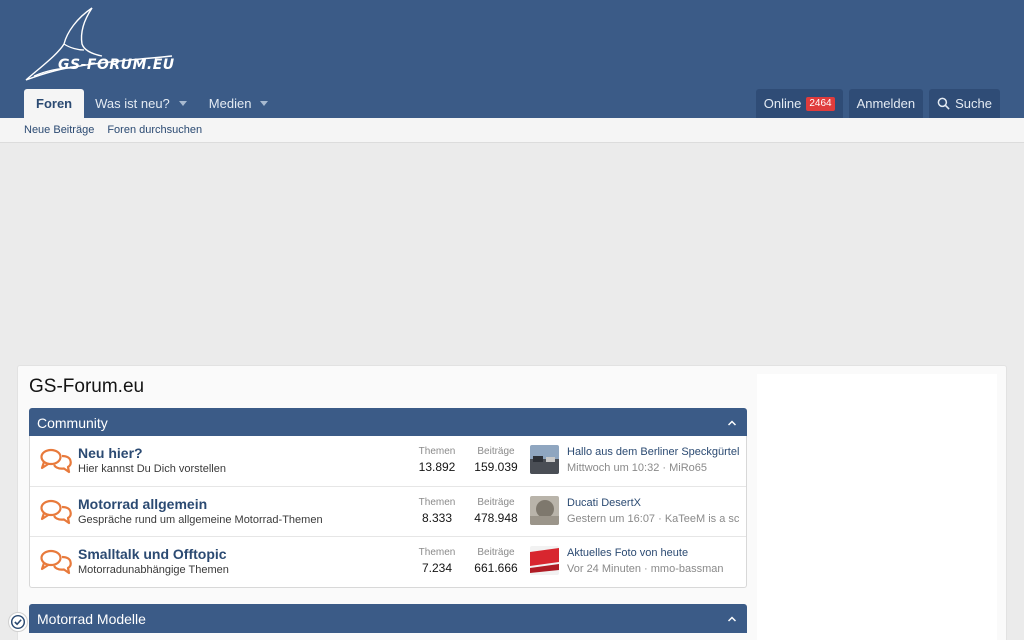  I want to click on latest-post-meta: Mittwoch um 10:32 · MiRo65, so click(637, 468).